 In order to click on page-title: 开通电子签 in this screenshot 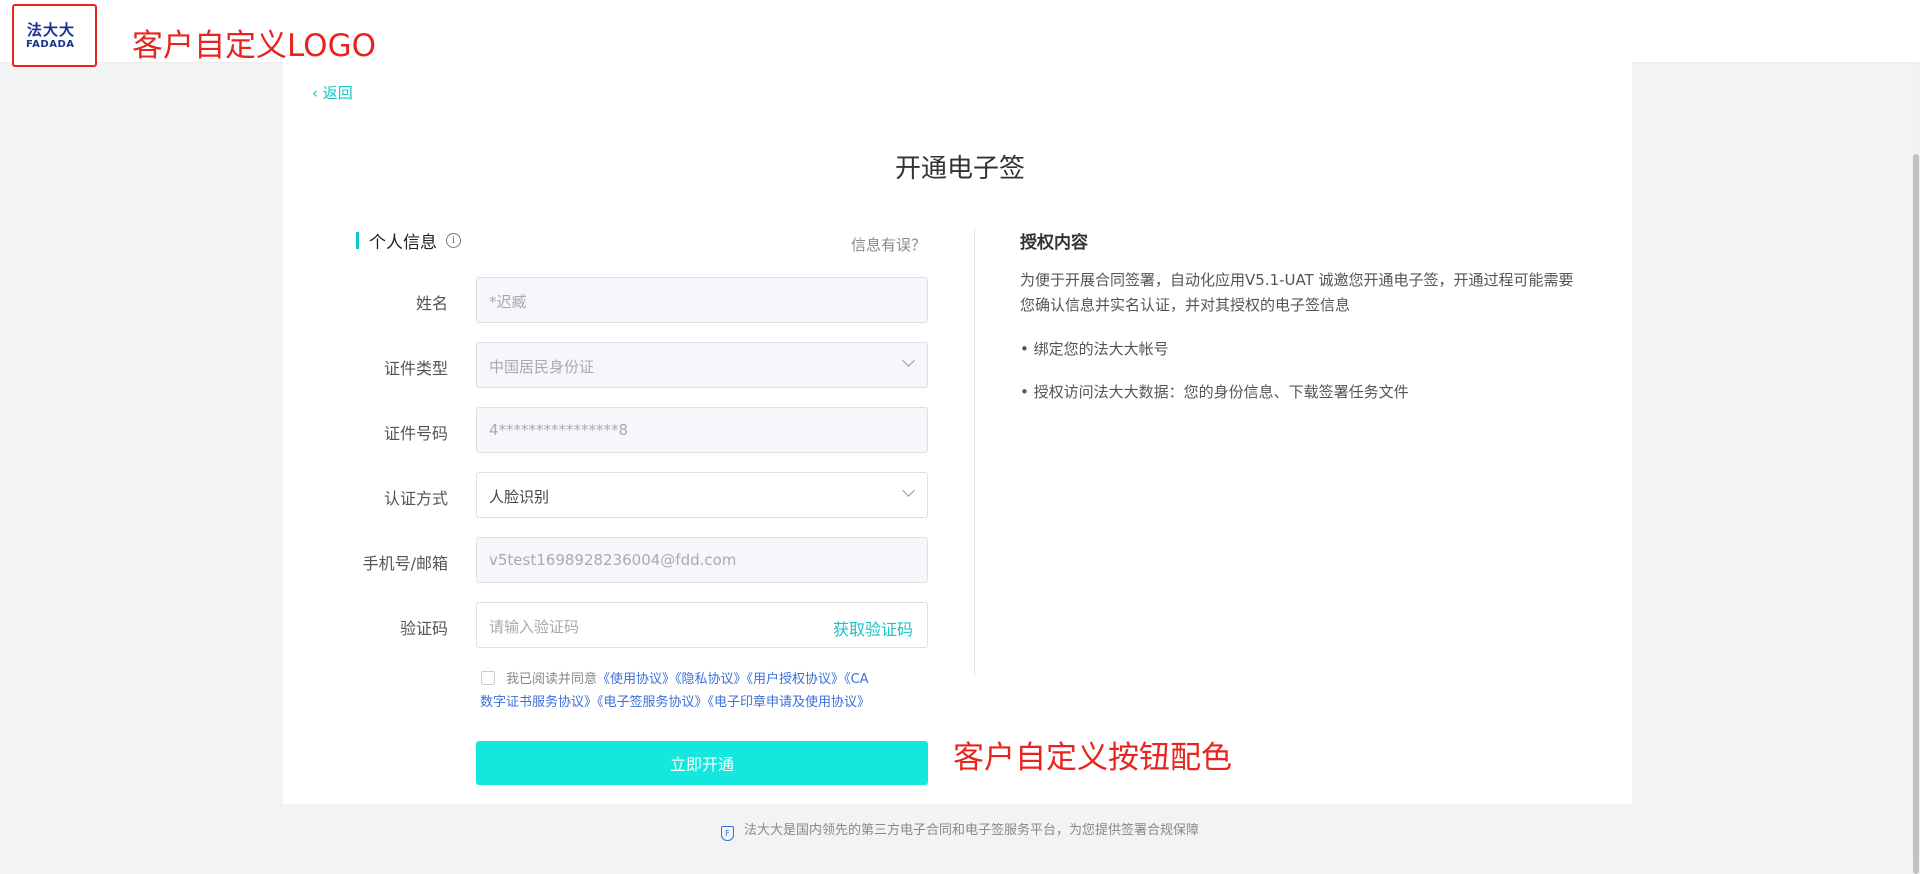, I will do `click(959, 169)`.